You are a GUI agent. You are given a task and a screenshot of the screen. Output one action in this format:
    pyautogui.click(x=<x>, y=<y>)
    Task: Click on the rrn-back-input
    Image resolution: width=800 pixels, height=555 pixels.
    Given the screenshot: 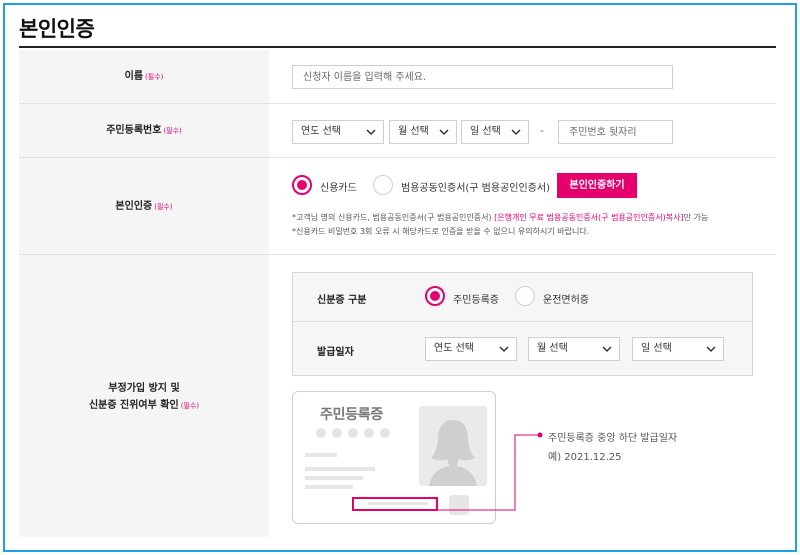 What is the action you would take?
    pyautogui.click(x=615, y=132)
    